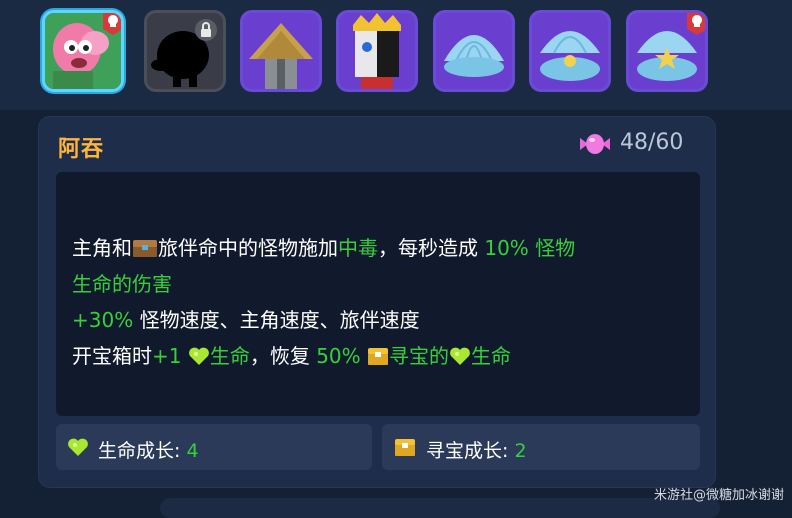 The height and width of the screenshot is (518, 792). What do you see at coordinates (185, 51) in the screenshot?
I see `roster-slot-locked` at bounding box center [185, 51].